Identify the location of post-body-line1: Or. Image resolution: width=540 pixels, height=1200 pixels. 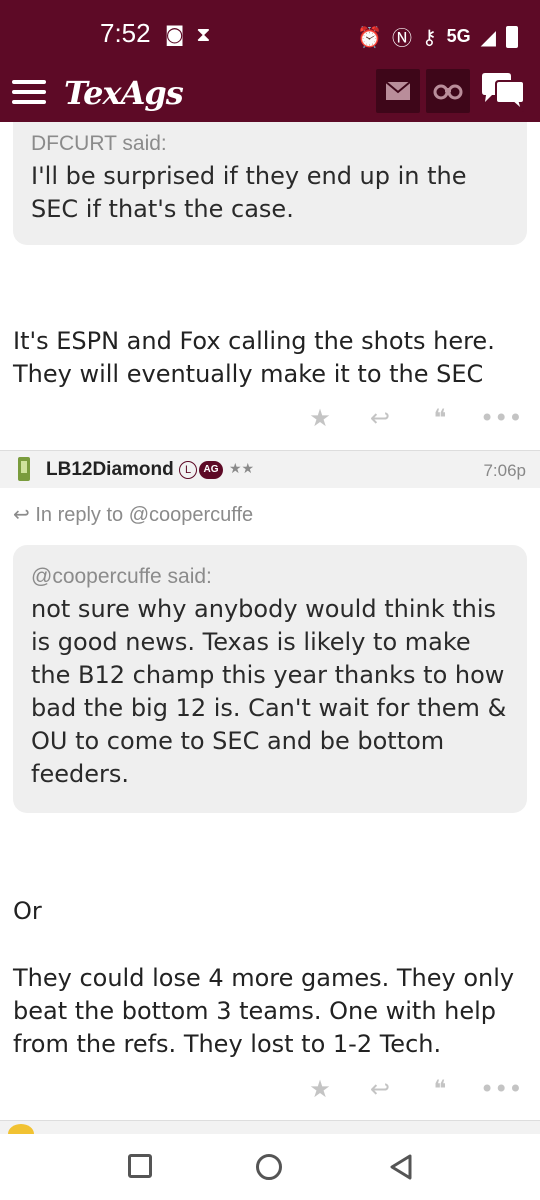
(27, 911).